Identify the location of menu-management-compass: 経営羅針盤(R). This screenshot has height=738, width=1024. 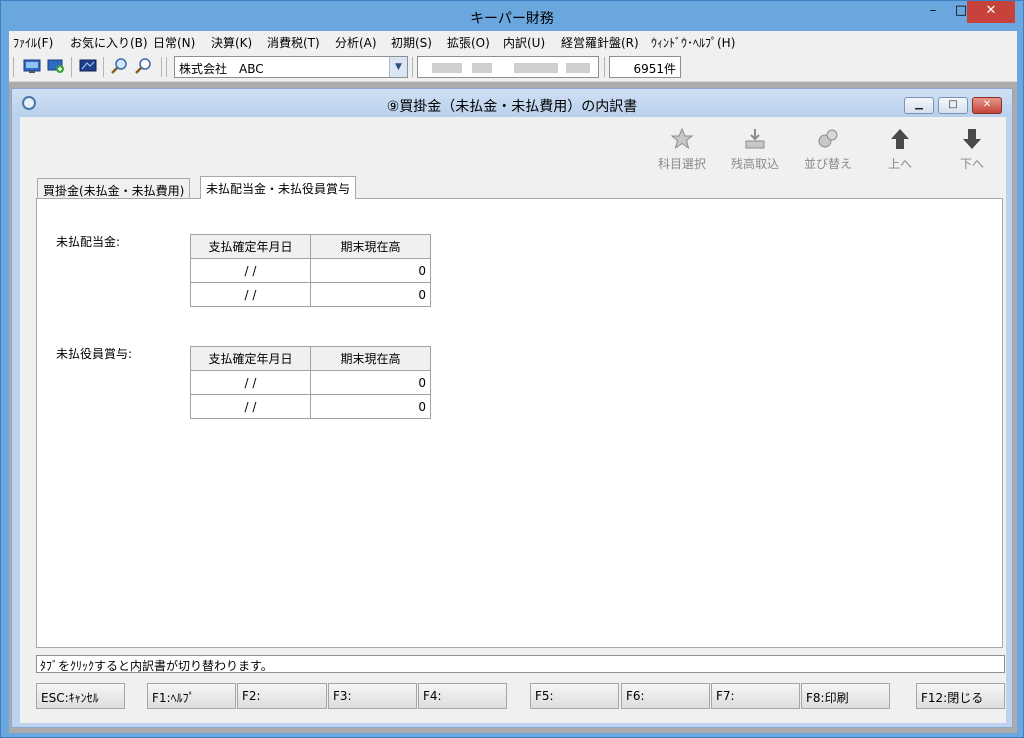
(600, 42).